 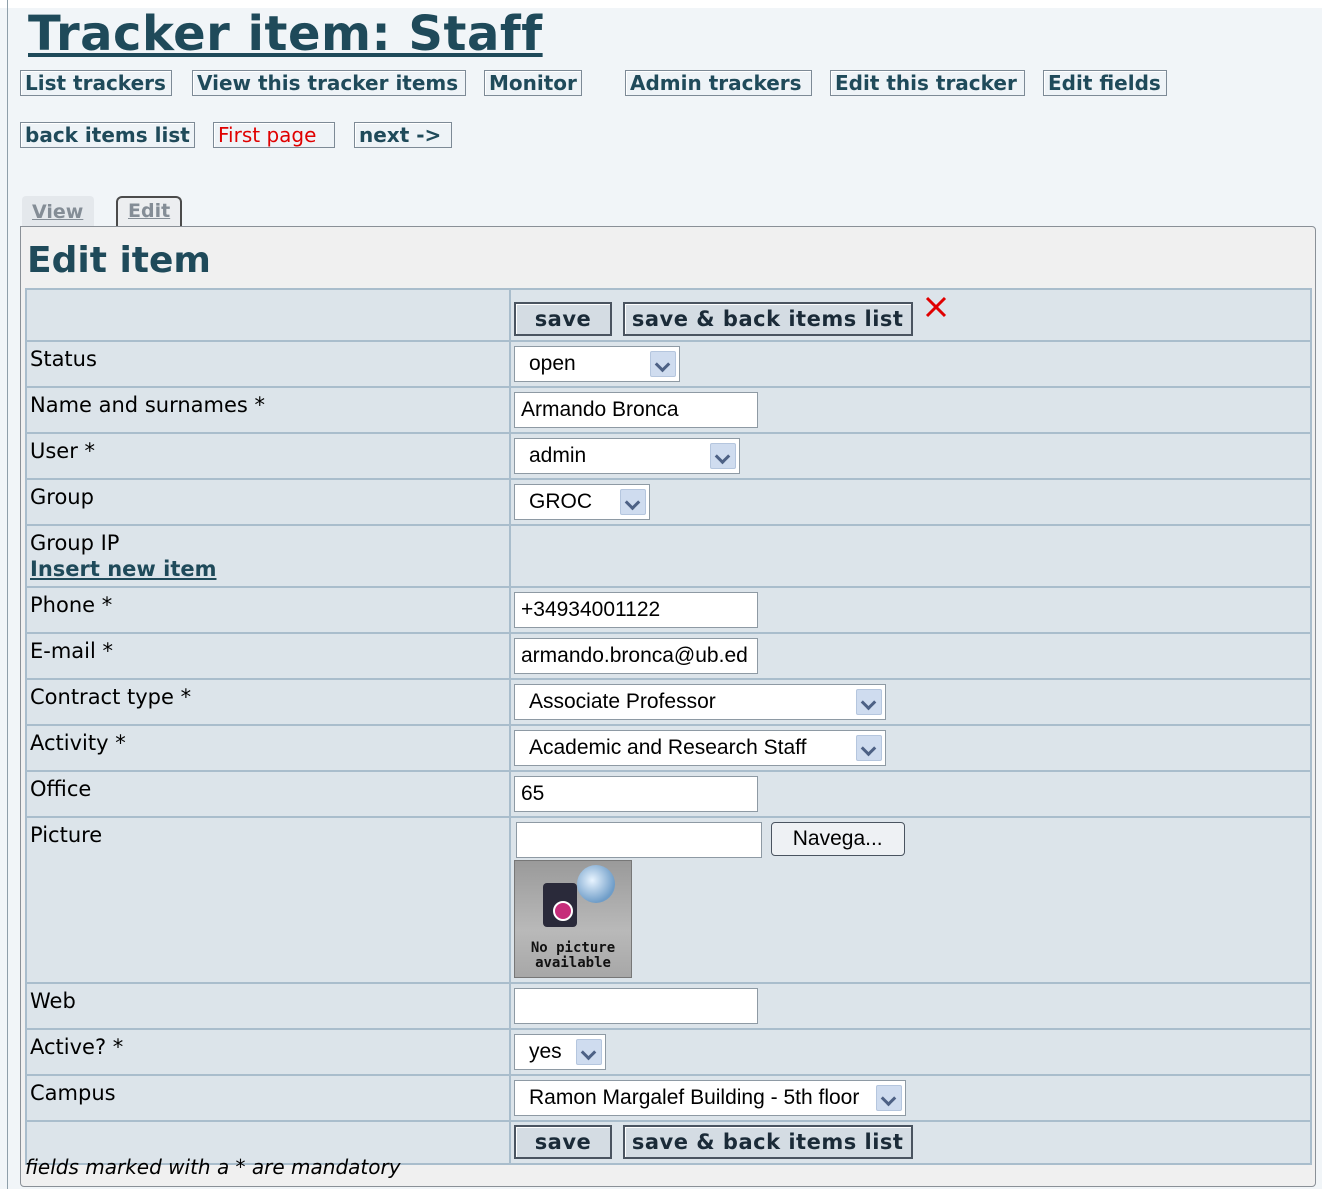 I want to click on office-label: Office, so click(x=268, y=794).